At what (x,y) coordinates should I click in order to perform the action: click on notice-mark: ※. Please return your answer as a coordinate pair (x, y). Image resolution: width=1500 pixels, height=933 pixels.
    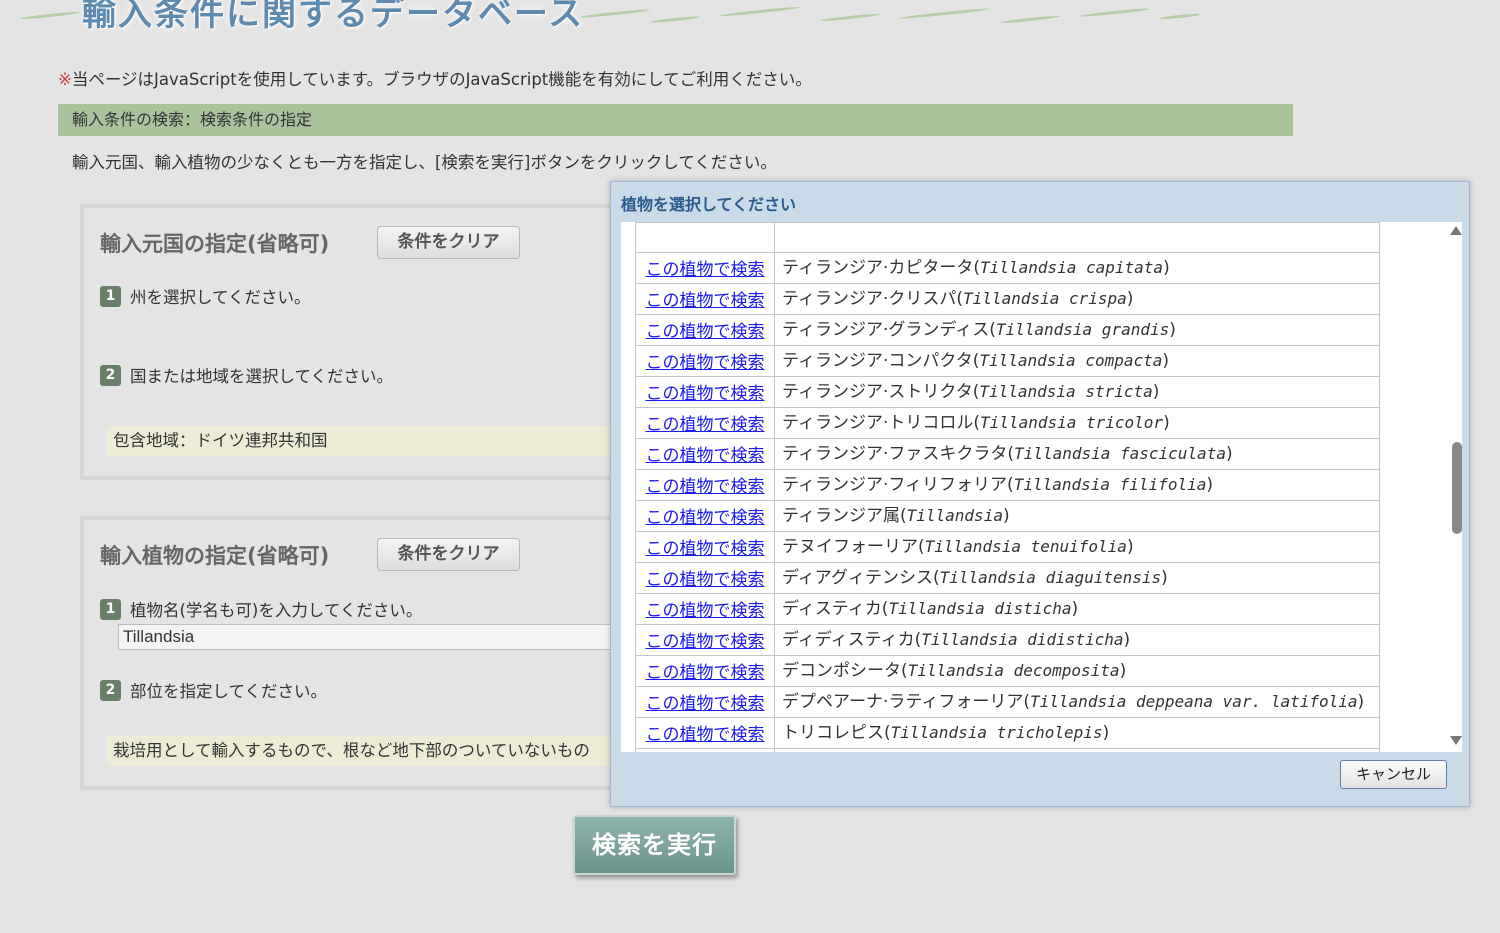
    Looking at the image, I should click on (65, 79).